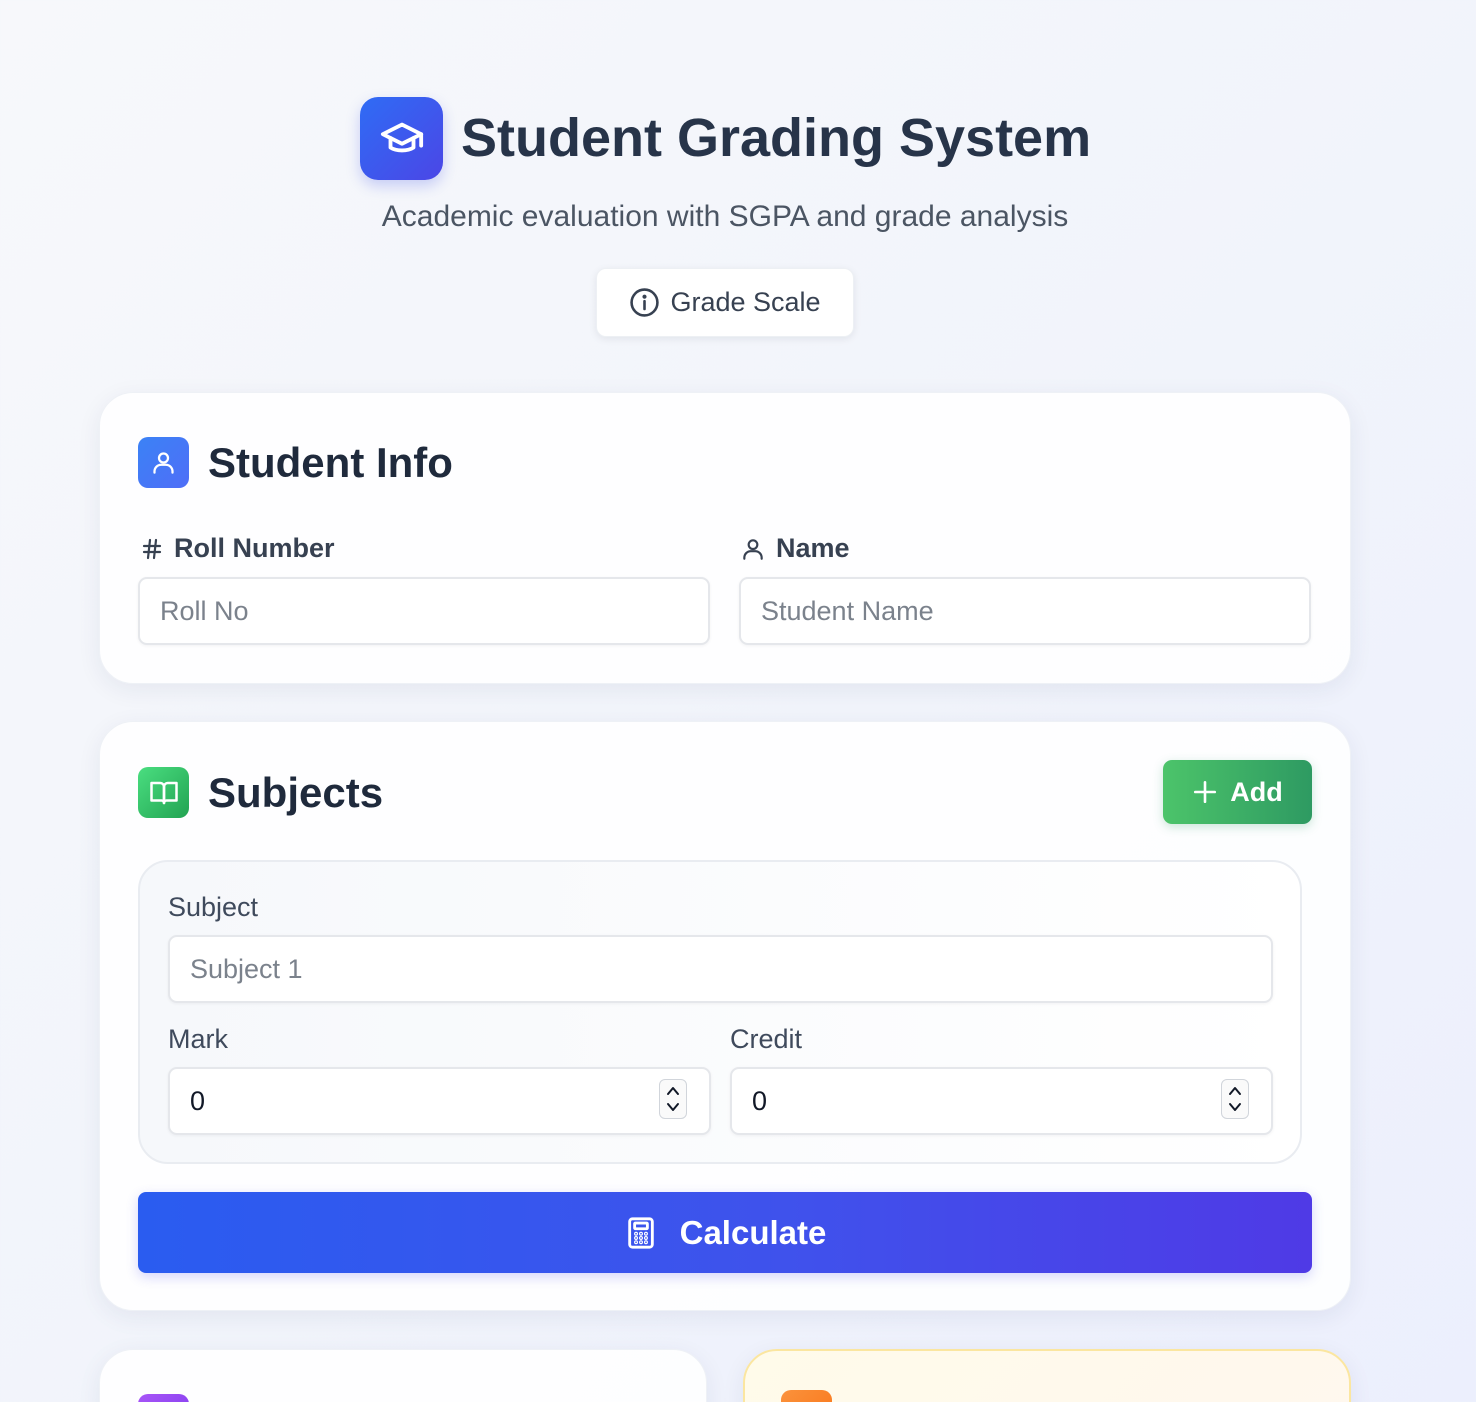 The height and width of the screenshot is (1402, 1476). Describe the element at coordinates (1047, 1375) in the screenshot. I see `grade-analysis-card` at that location.